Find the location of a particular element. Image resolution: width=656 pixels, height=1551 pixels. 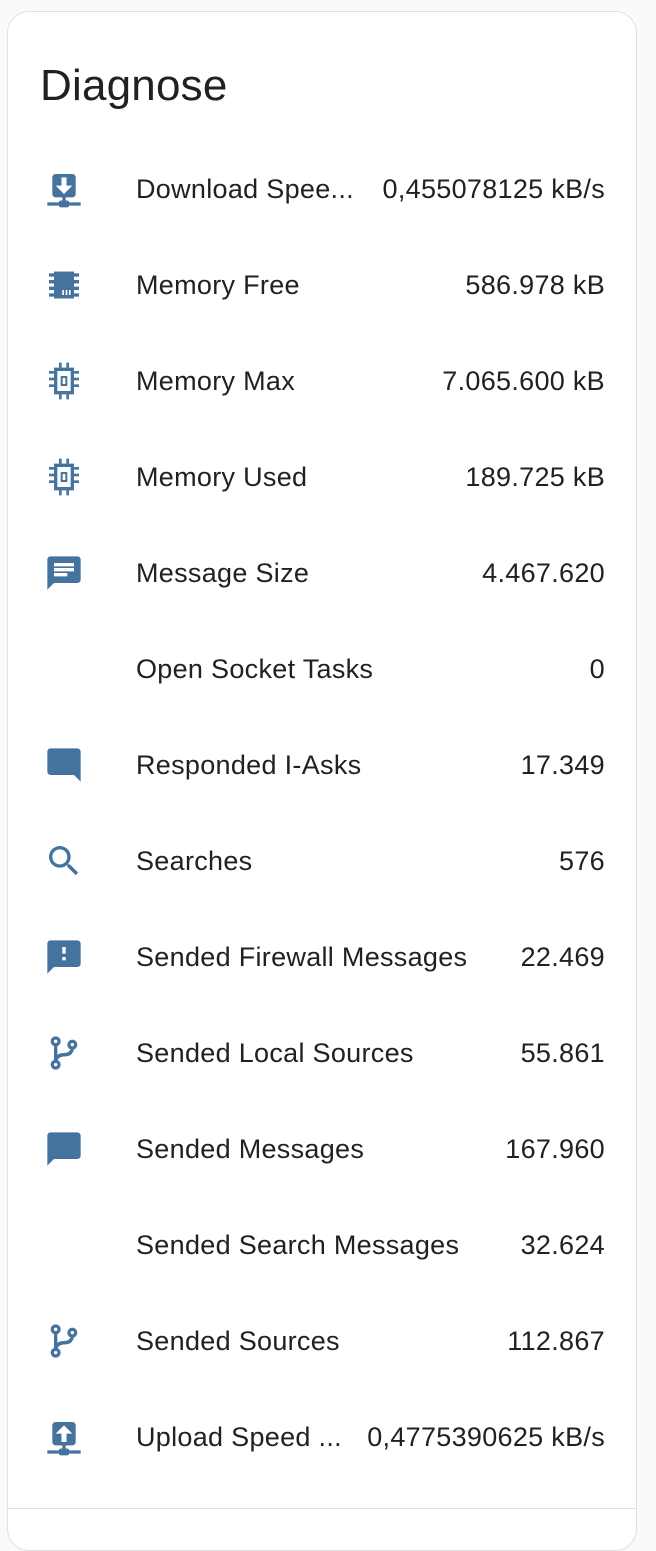

entity-row-open-socket-tasks: Open Socket Tasks 0 is located at coordinates (322, 669).